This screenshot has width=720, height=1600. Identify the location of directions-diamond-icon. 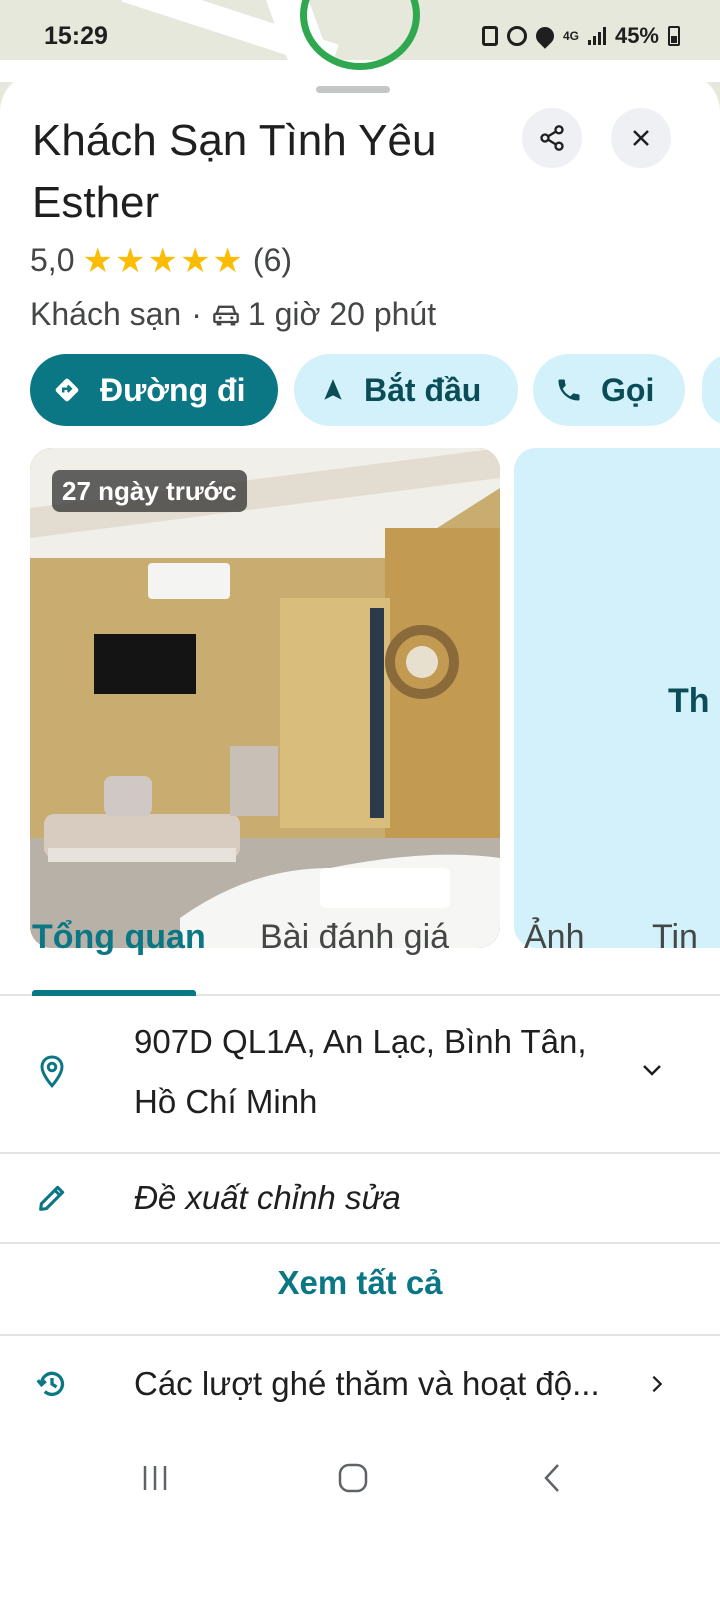
(67, 390).